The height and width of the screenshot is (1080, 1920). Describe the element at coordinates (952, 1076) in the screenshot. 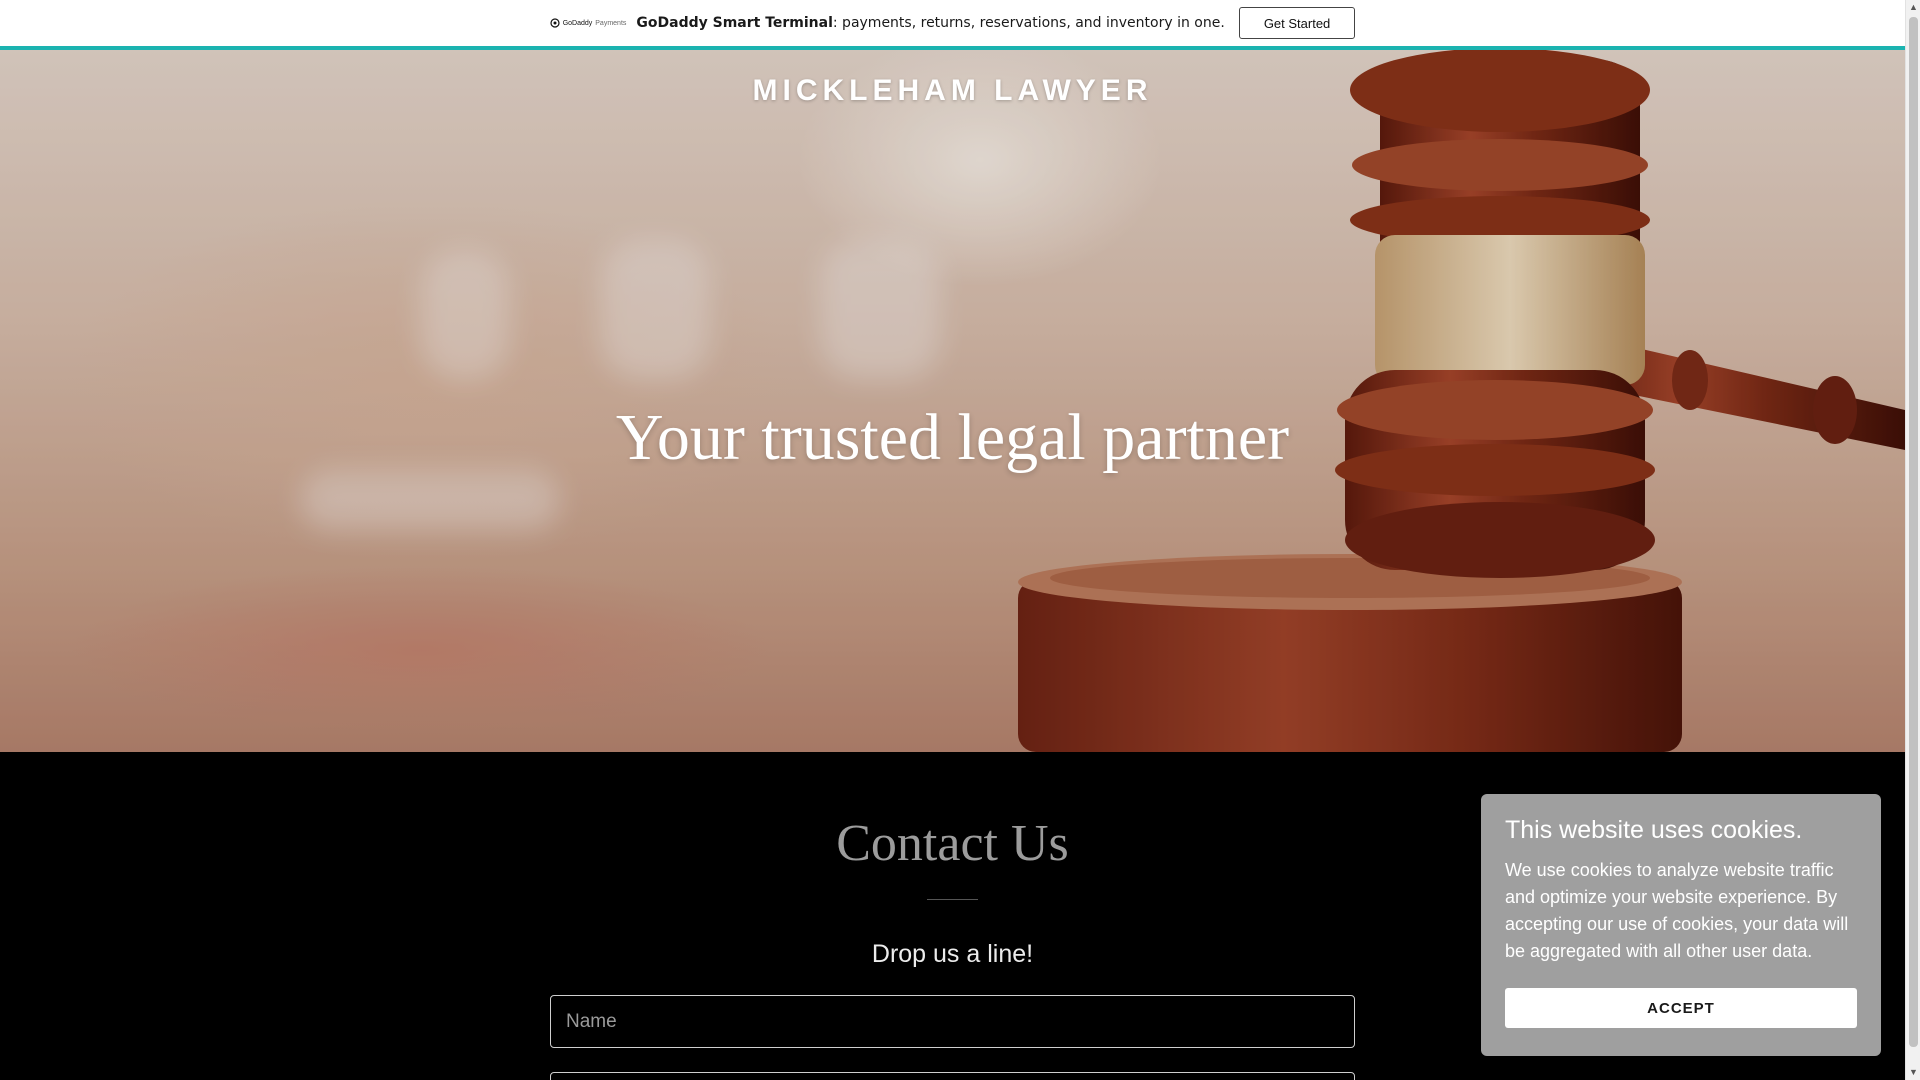

I see `email-input` at that location.